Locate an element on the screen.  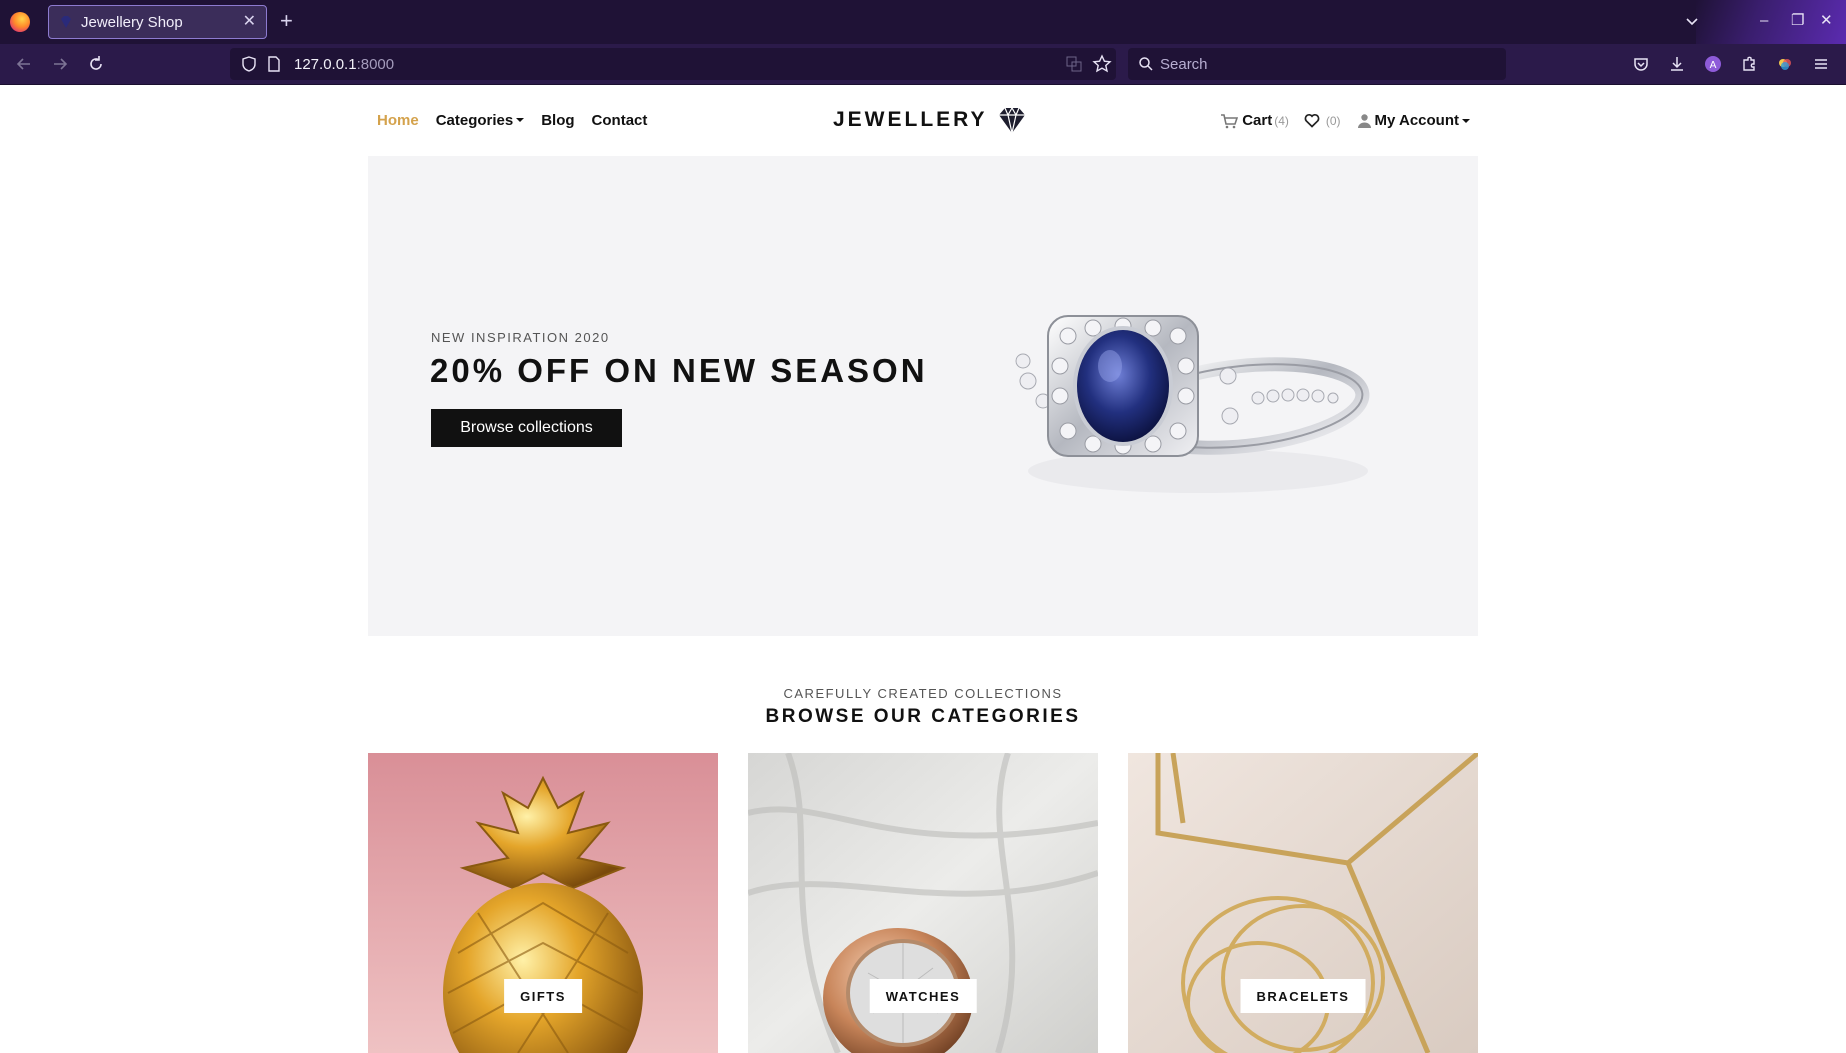
heart-icon is located at coordinates (1312, 120).